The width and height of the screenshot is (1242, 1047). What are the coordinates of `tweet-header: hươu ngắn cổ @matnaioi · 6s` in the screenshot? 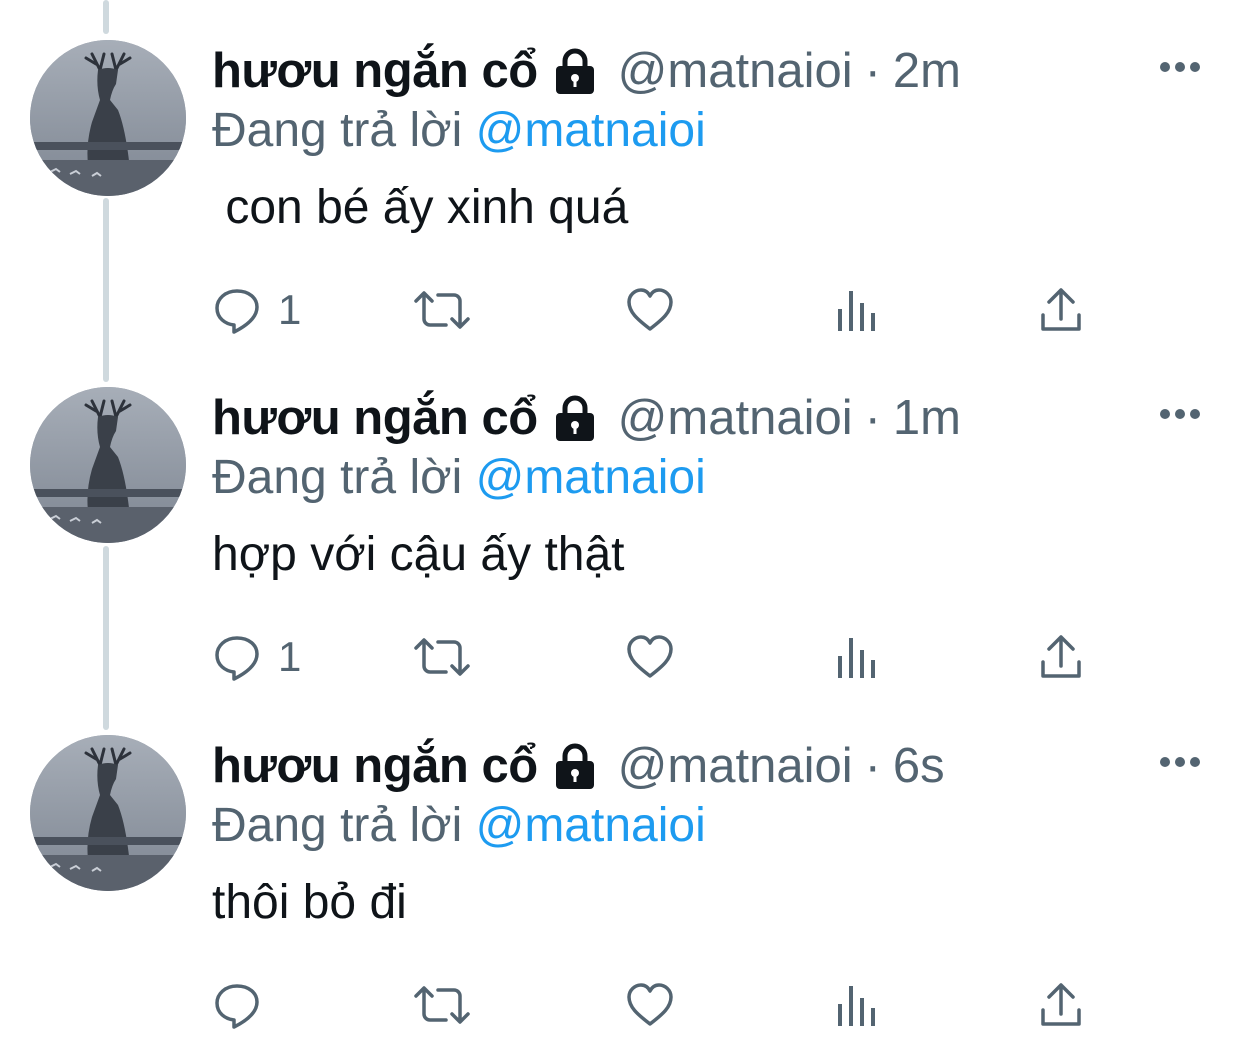 It's located at (578, 766).